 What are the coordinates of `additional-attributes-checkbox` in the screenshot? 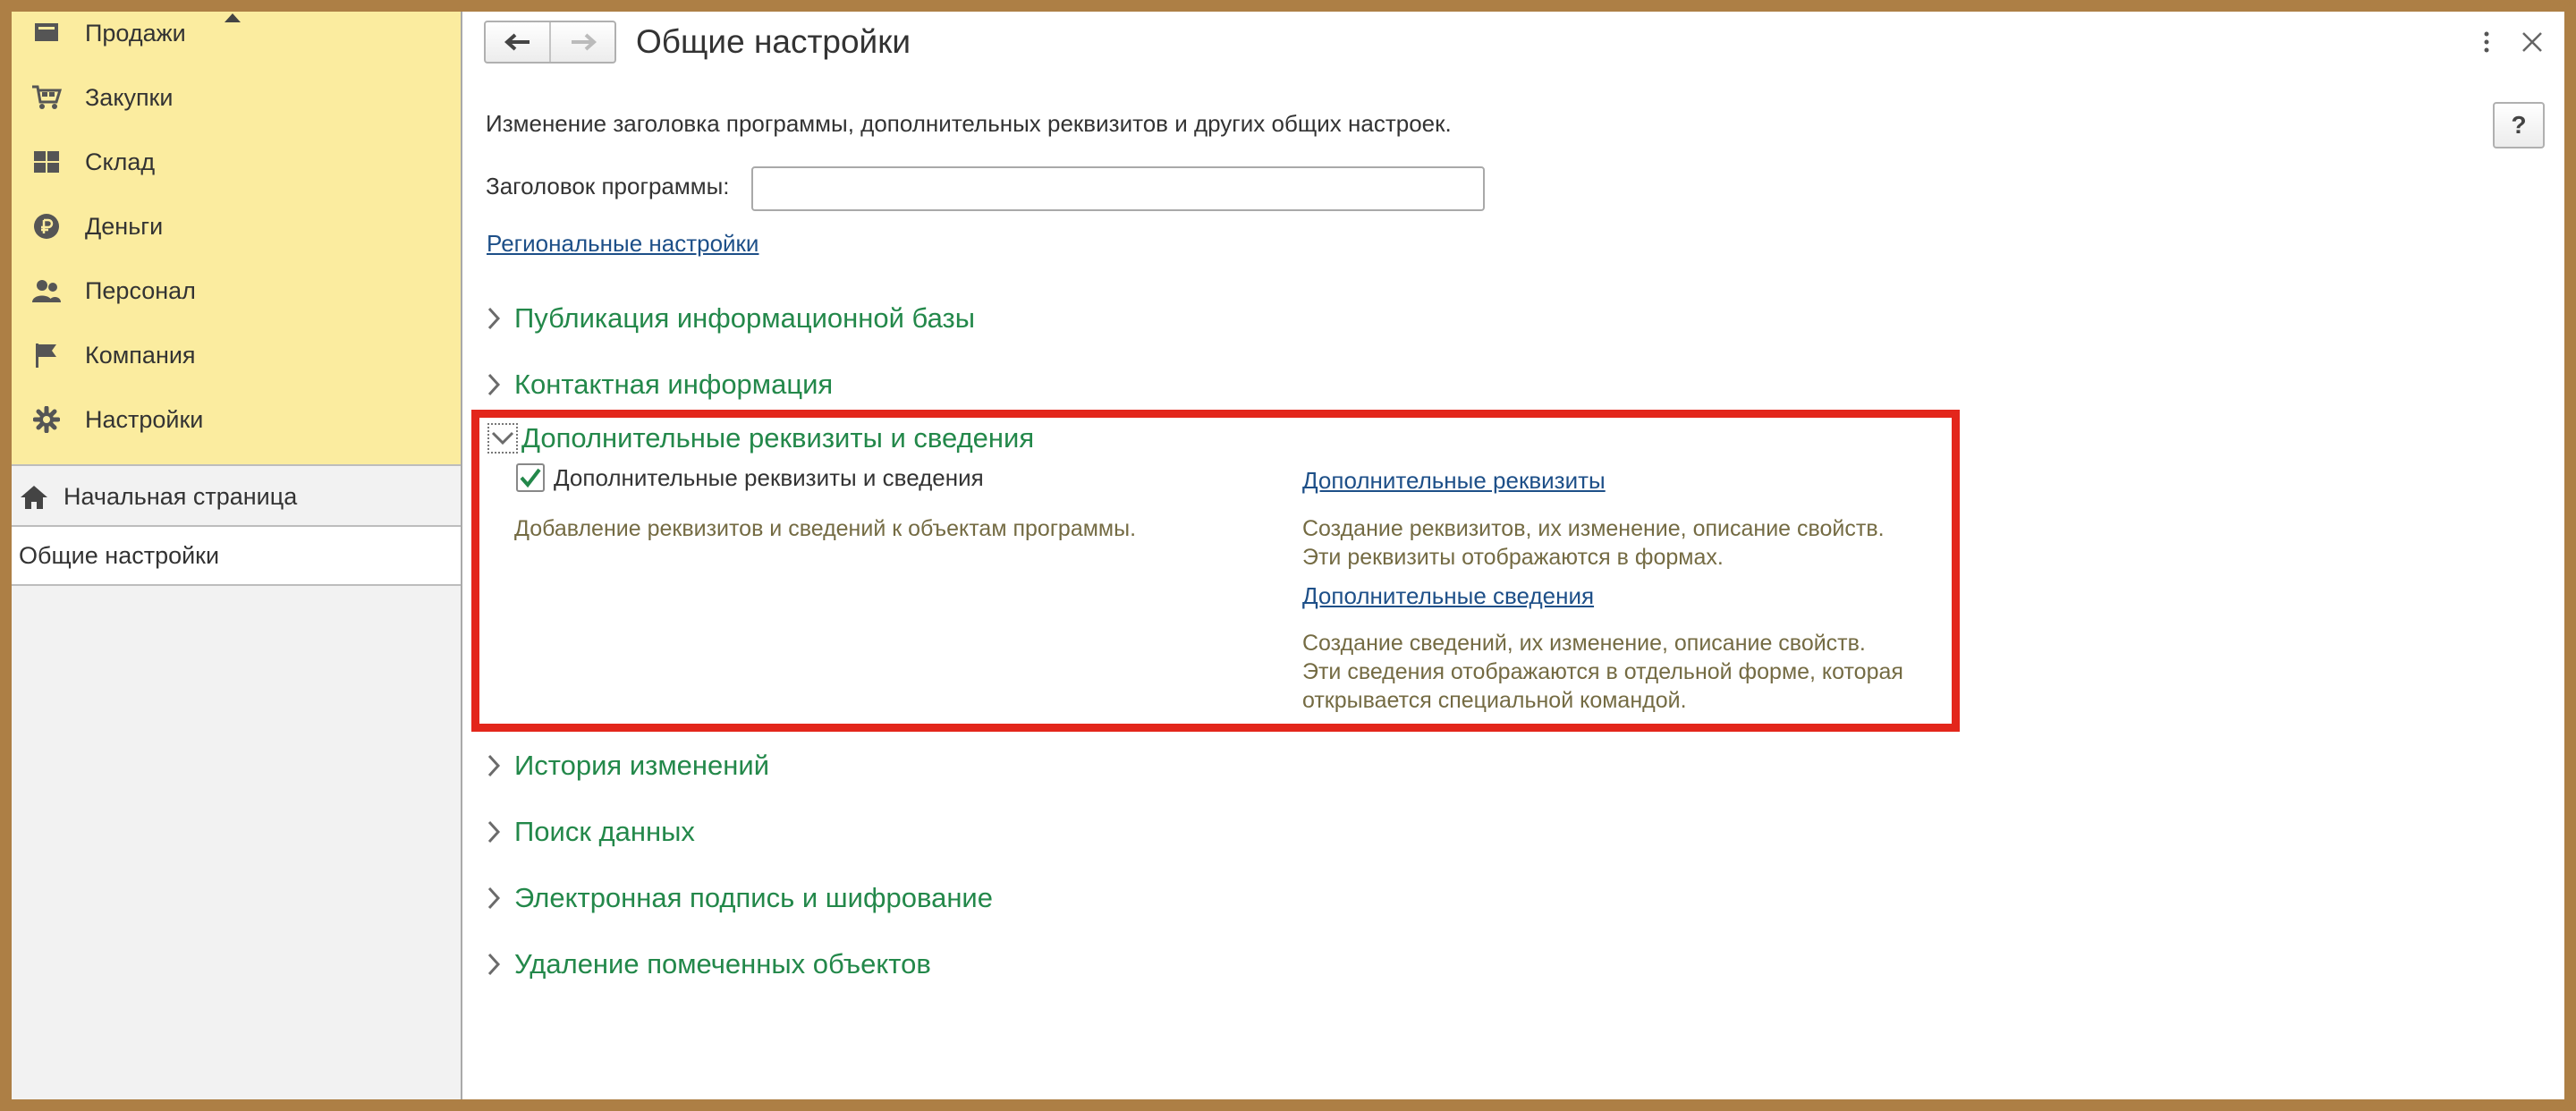 It's located at (530, 477).